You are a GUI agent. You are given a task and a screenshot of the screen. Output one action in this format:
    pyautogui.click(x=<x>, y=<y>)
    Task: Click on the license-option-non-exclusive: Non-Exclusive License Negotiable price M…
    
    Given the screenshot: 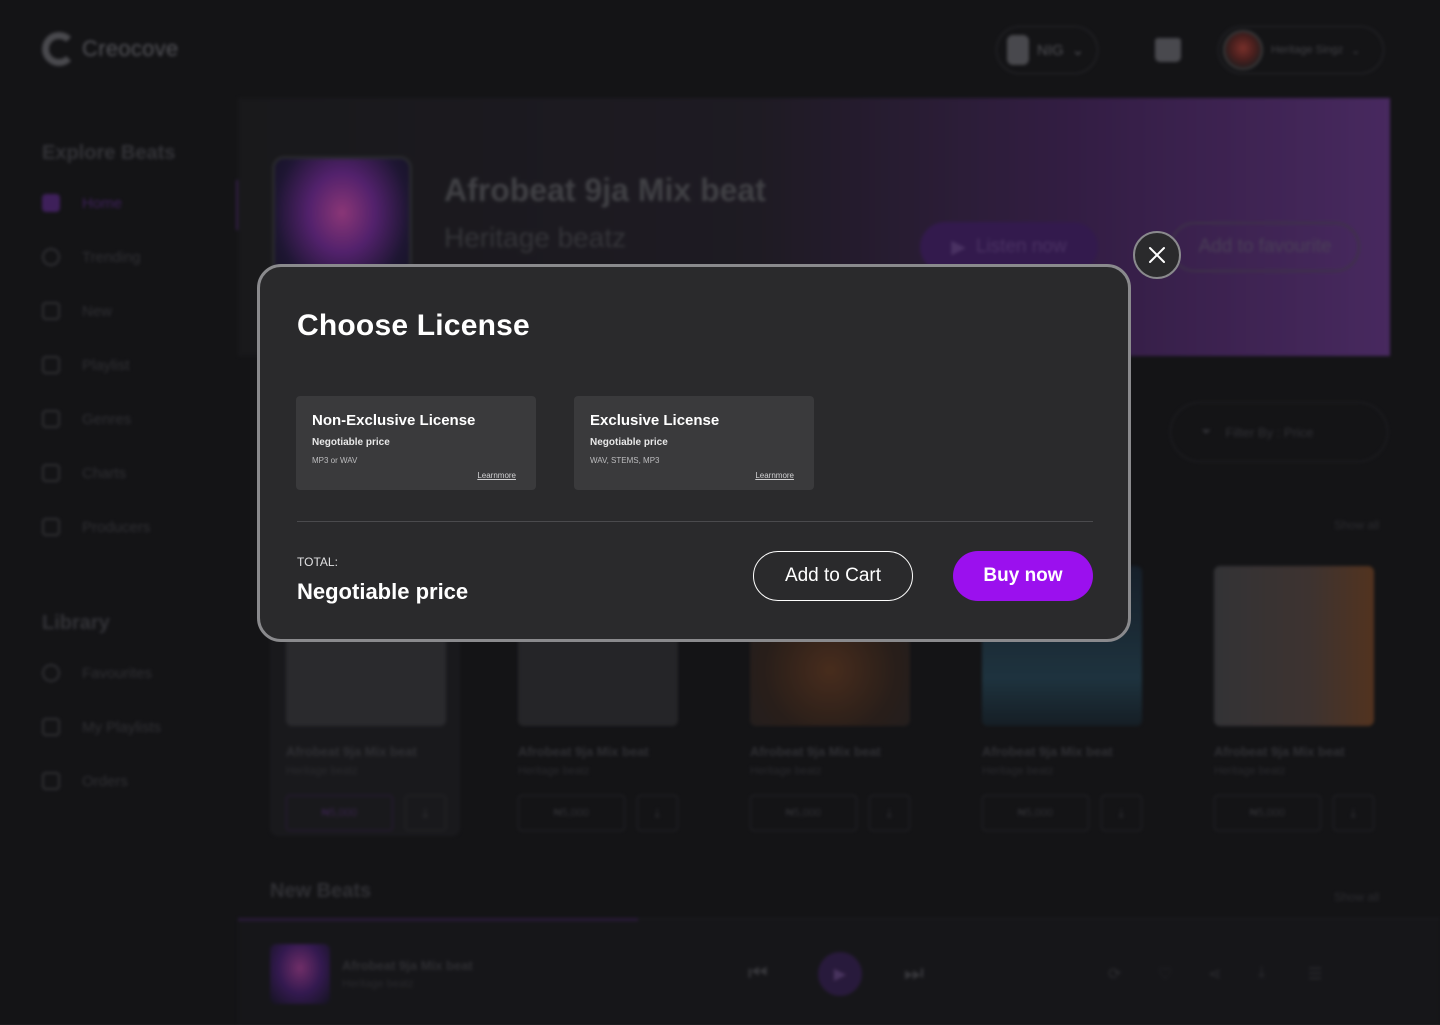 What is the action you would take?
    pyautogui.click(x=416, y=443)
    